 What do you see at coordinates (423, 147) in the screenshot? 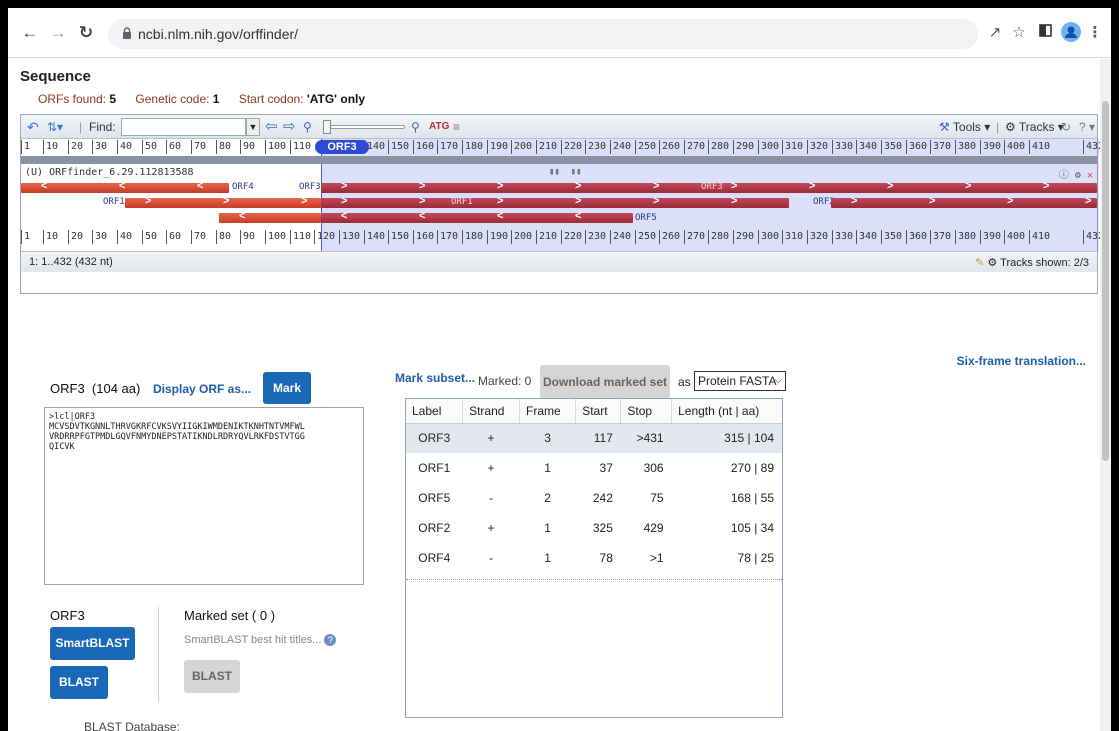
I see `ruler-tick: 160` at bounding box center [423, 147].